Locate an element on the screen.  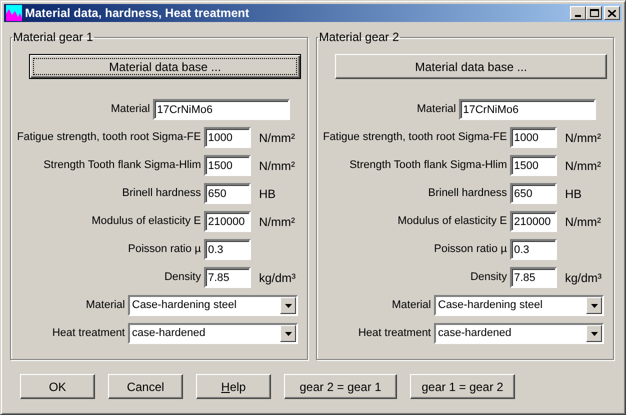
close-button is located at coordinates (612, 13).